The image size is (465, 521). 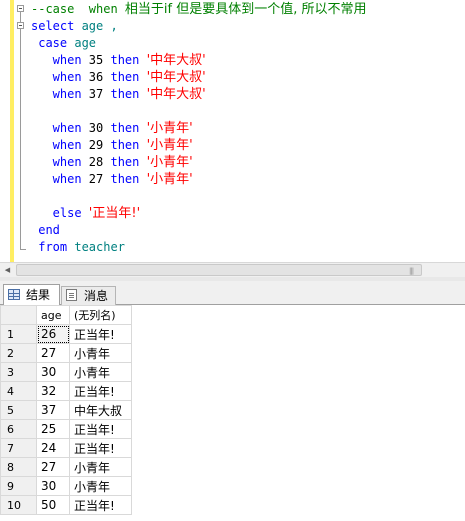 I want to click on column-header-label: (无列名), so click(x=100, y=315).